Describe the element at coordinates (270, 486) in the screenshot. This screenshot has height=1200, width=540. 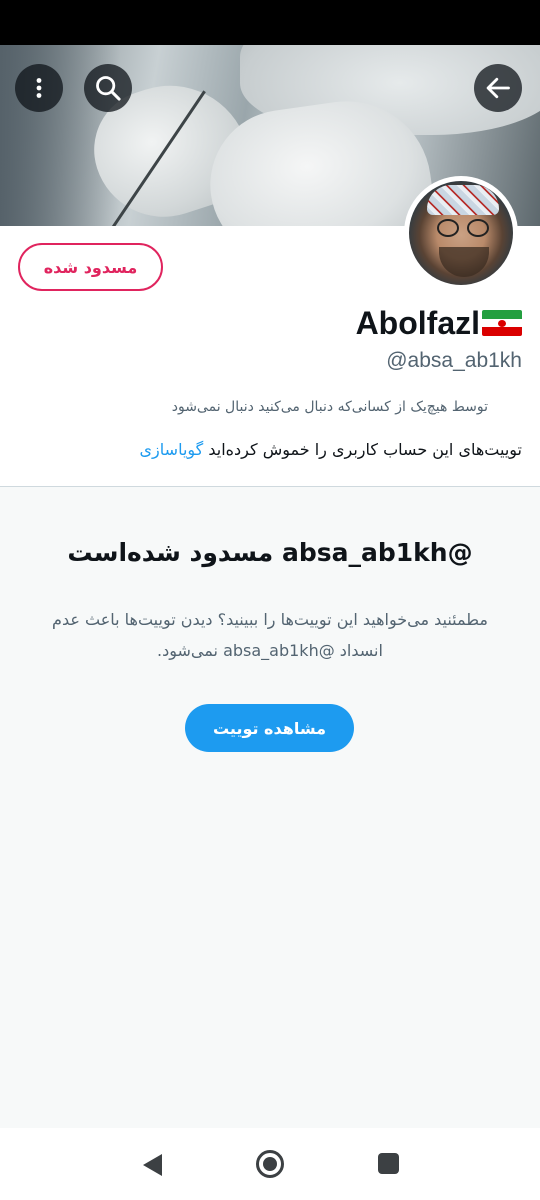
I see `divider` at that location.